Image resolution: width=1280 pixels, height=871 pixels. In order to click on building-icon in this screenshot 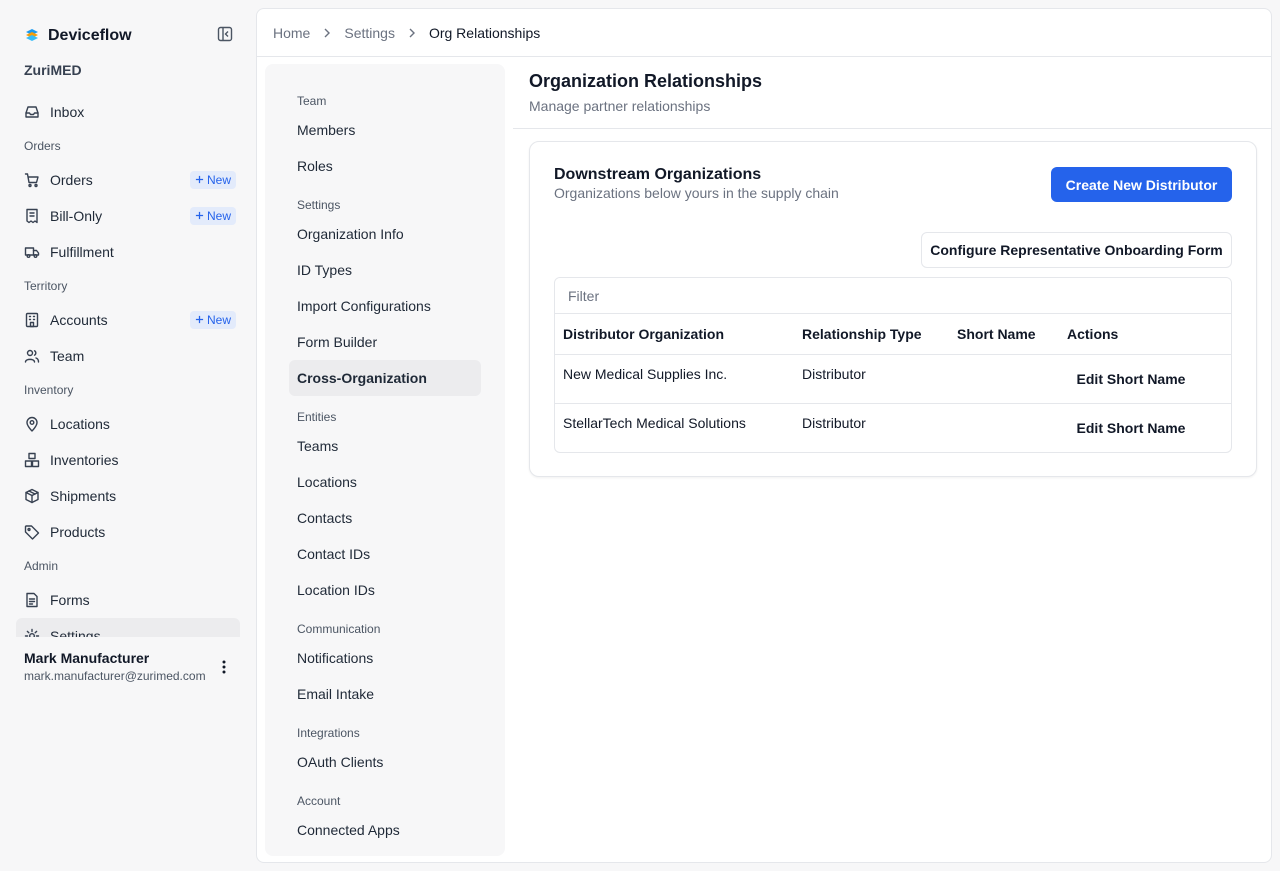, I will do `click(32, 320)`.